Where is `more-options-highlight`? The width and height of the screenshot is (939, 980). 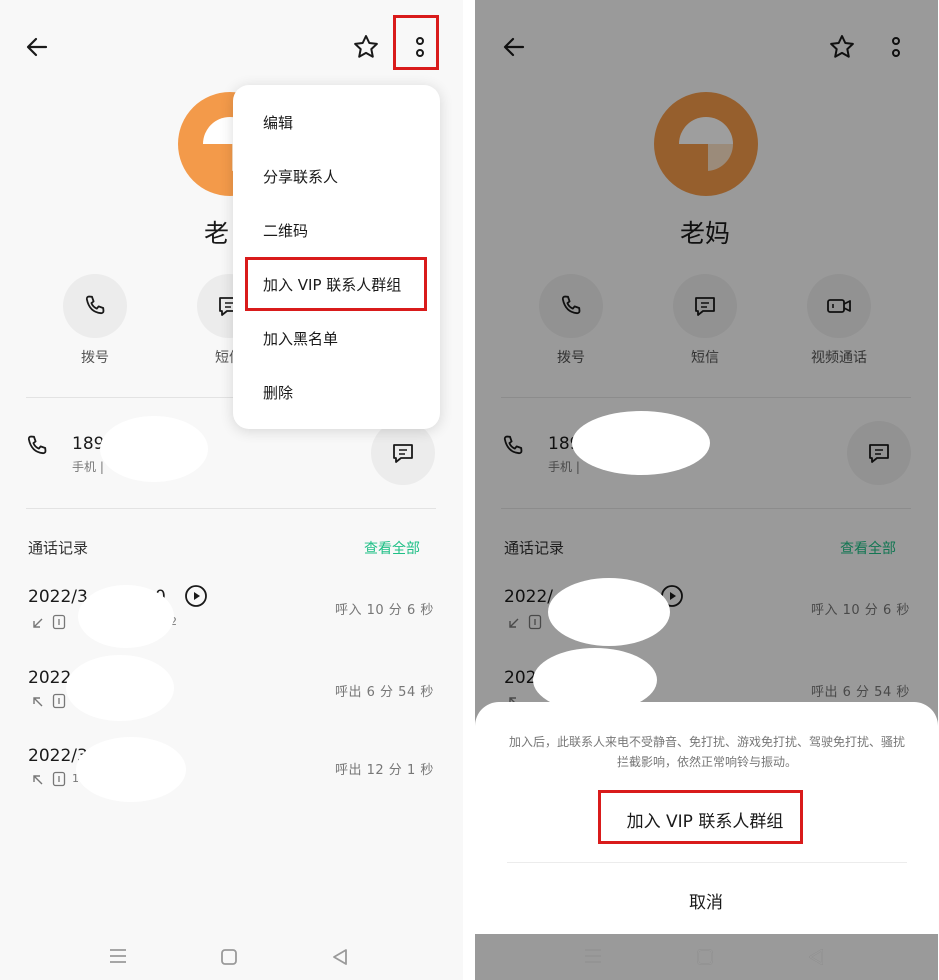
more-options-highlight is located at coordinates (416, 42).